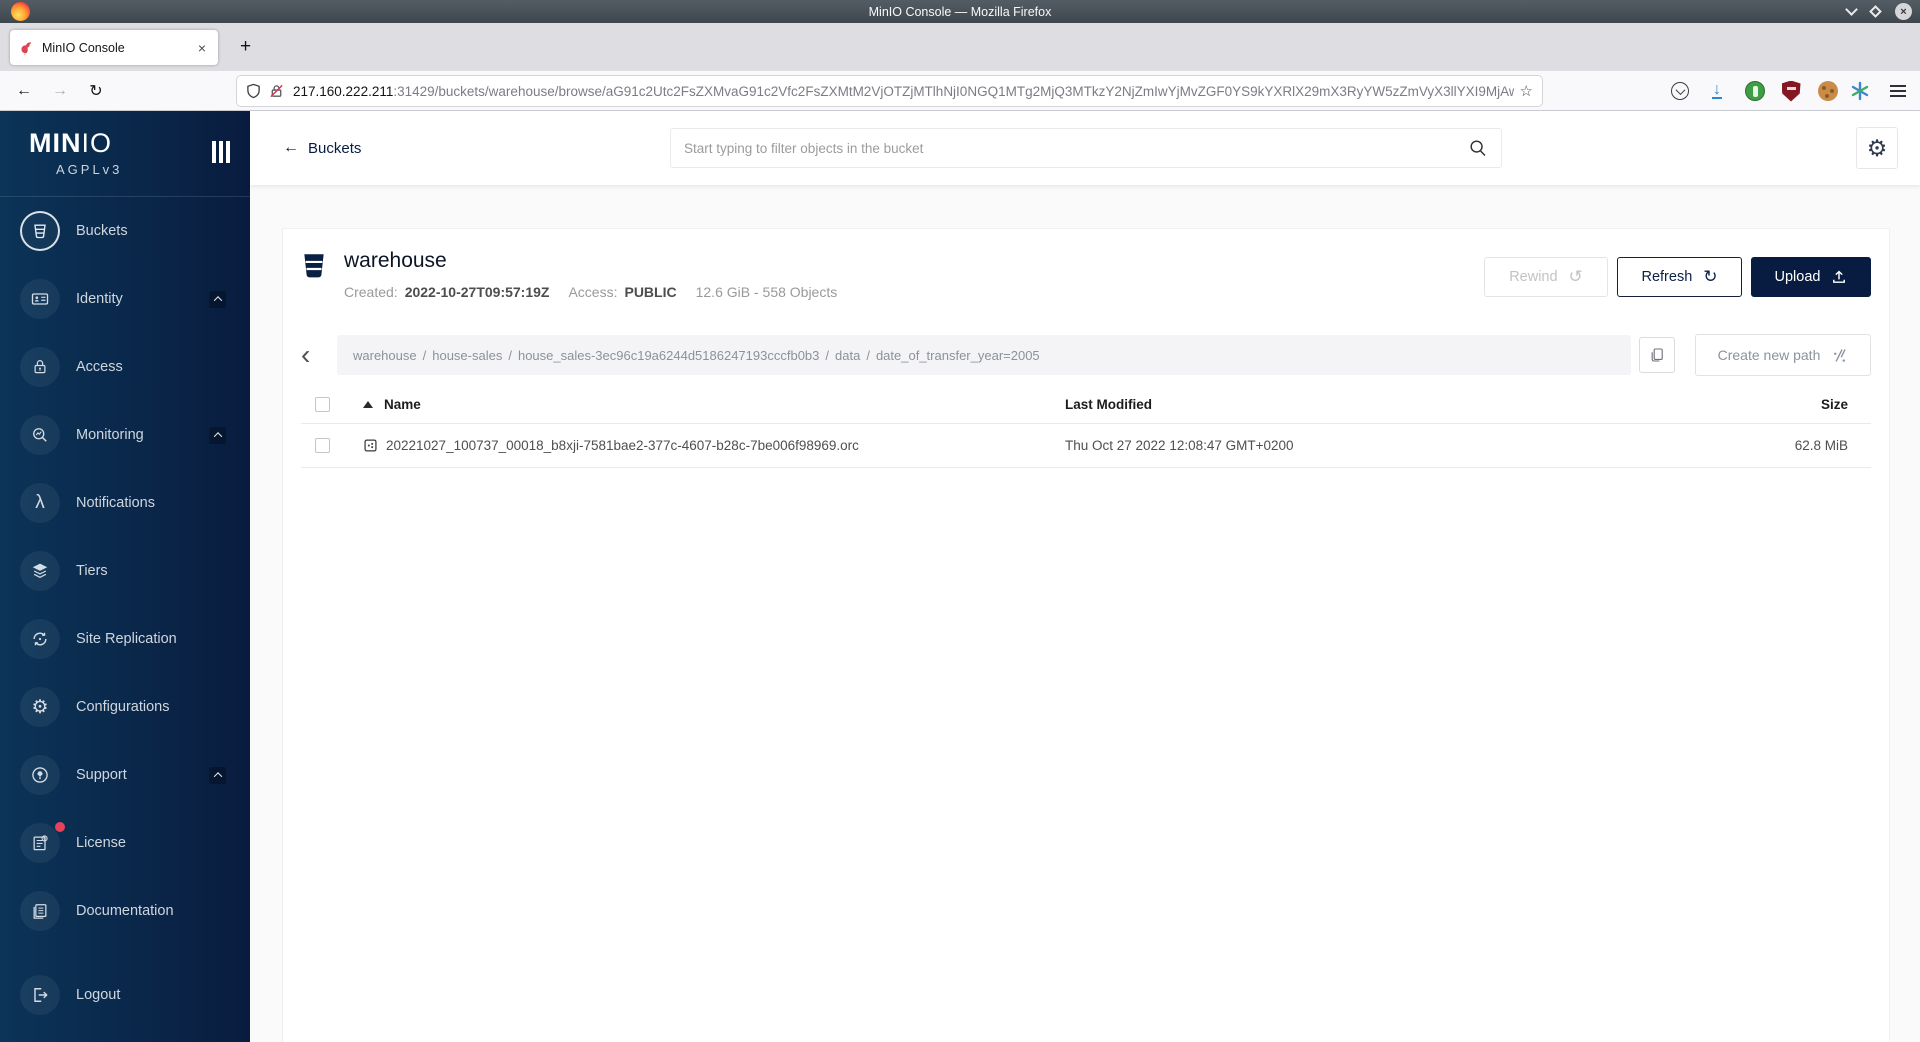 The width and height of the screenshot is (1920, 1042). Describe the element at coordinates (276, 91) in the screenshot. I see `insecure-lock-icon` at that location.